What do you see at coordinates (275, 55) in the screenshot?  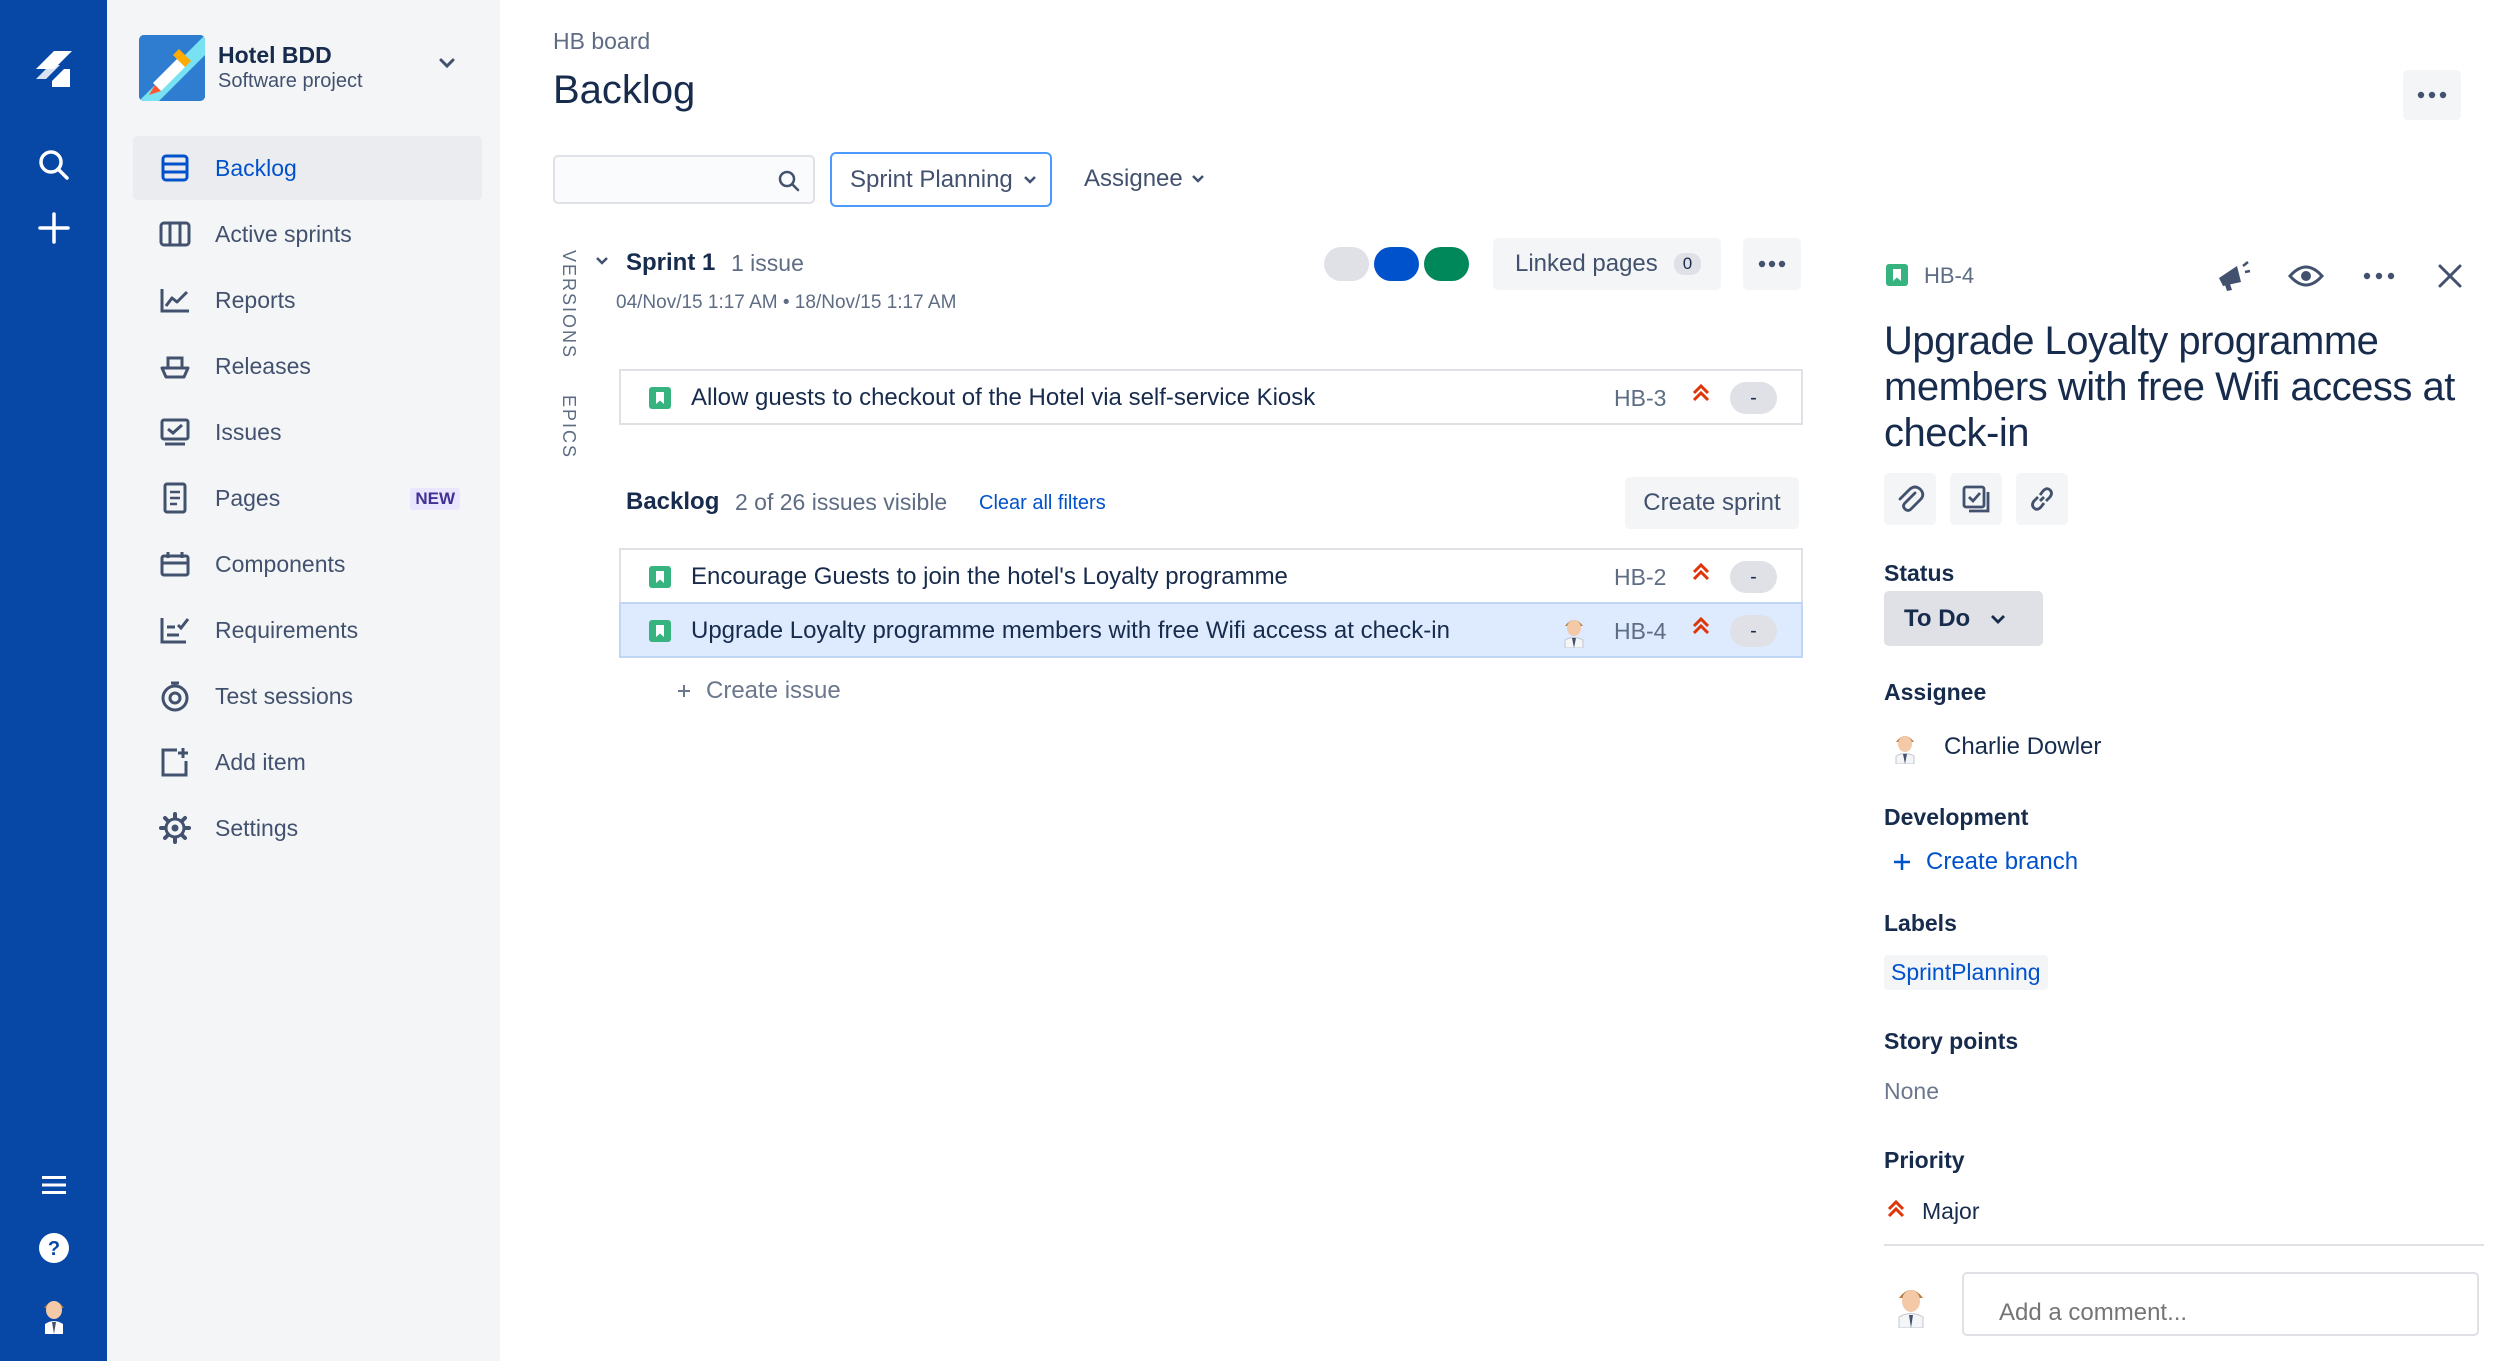 I see `project-name: Hotel BDD` at bounding box center [275, 55].